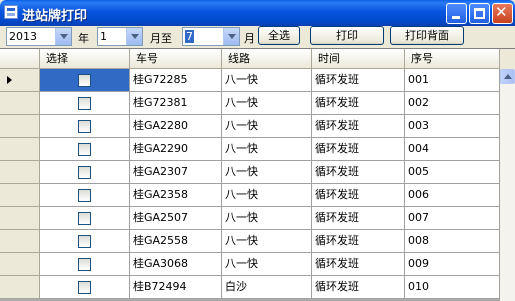 Image resolution: width=515 pixels, height=301 pixels. Describe the element at coordinates (176, 103) in the screenshot. I see `plate-cell: 桂G72381` at that location.